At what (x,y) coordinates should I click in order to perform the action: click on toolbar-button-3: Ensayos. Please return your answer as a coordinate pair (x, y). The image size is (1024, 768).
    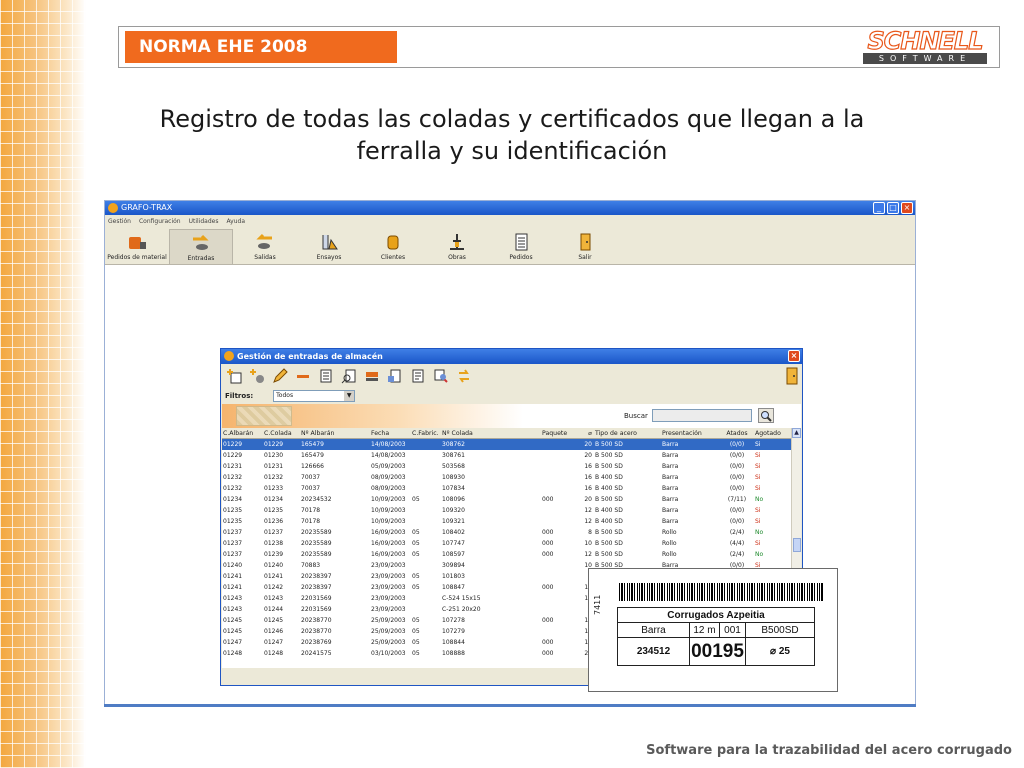
    Looking at the image, I should click on (329, 247).